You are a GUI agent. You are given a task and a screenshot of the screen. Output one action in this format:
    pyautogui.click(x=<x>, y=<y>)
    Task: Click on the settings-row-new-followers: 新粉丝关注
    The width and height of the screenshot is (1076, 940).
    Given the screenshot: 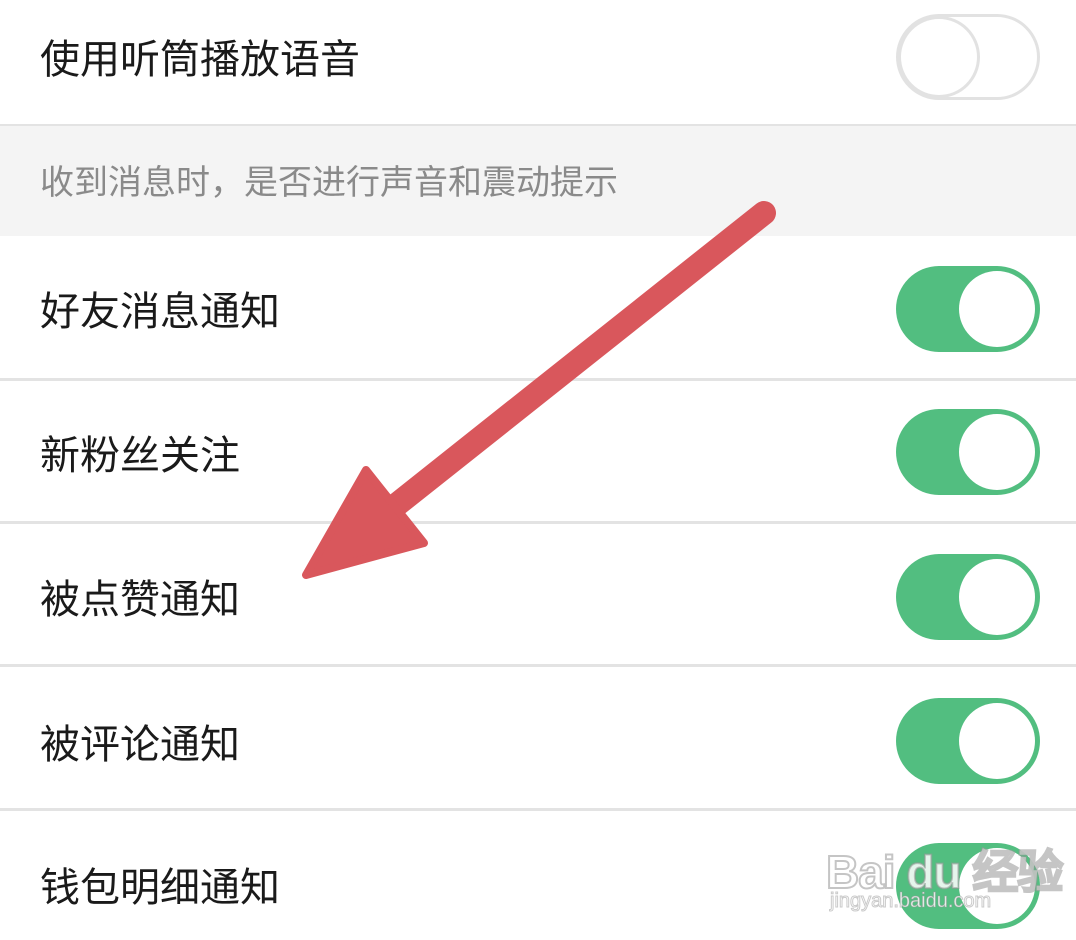 What is the action you would take?
    pyautogui.click(x=538, y=451)
    